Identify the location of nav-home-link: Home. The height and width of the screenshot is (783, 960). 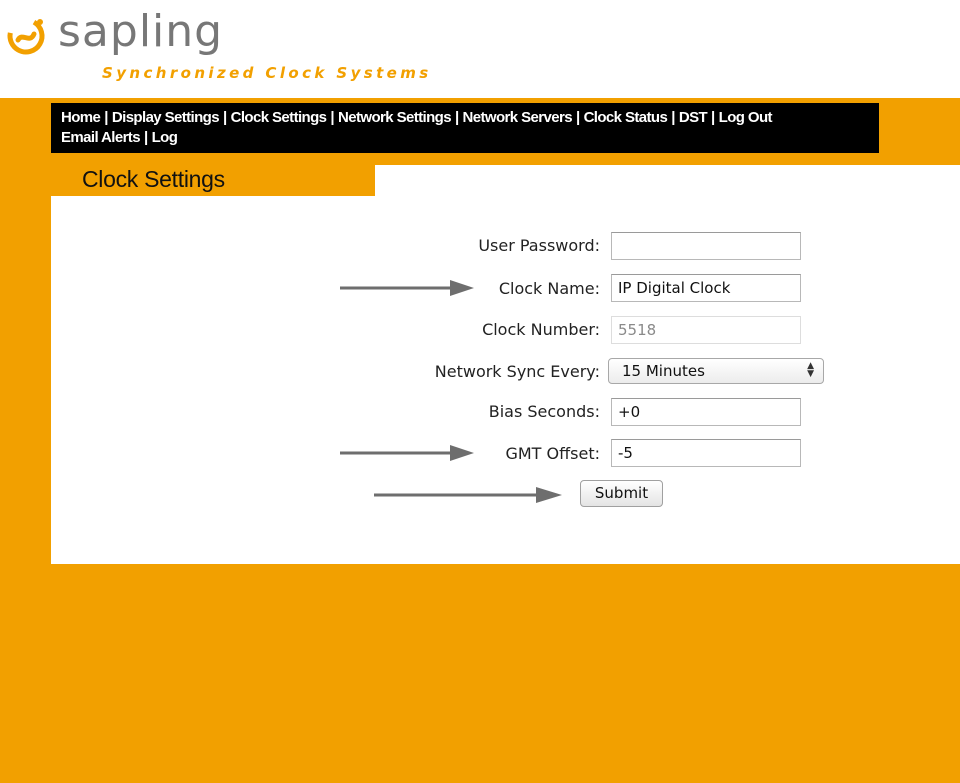
(81, 117).